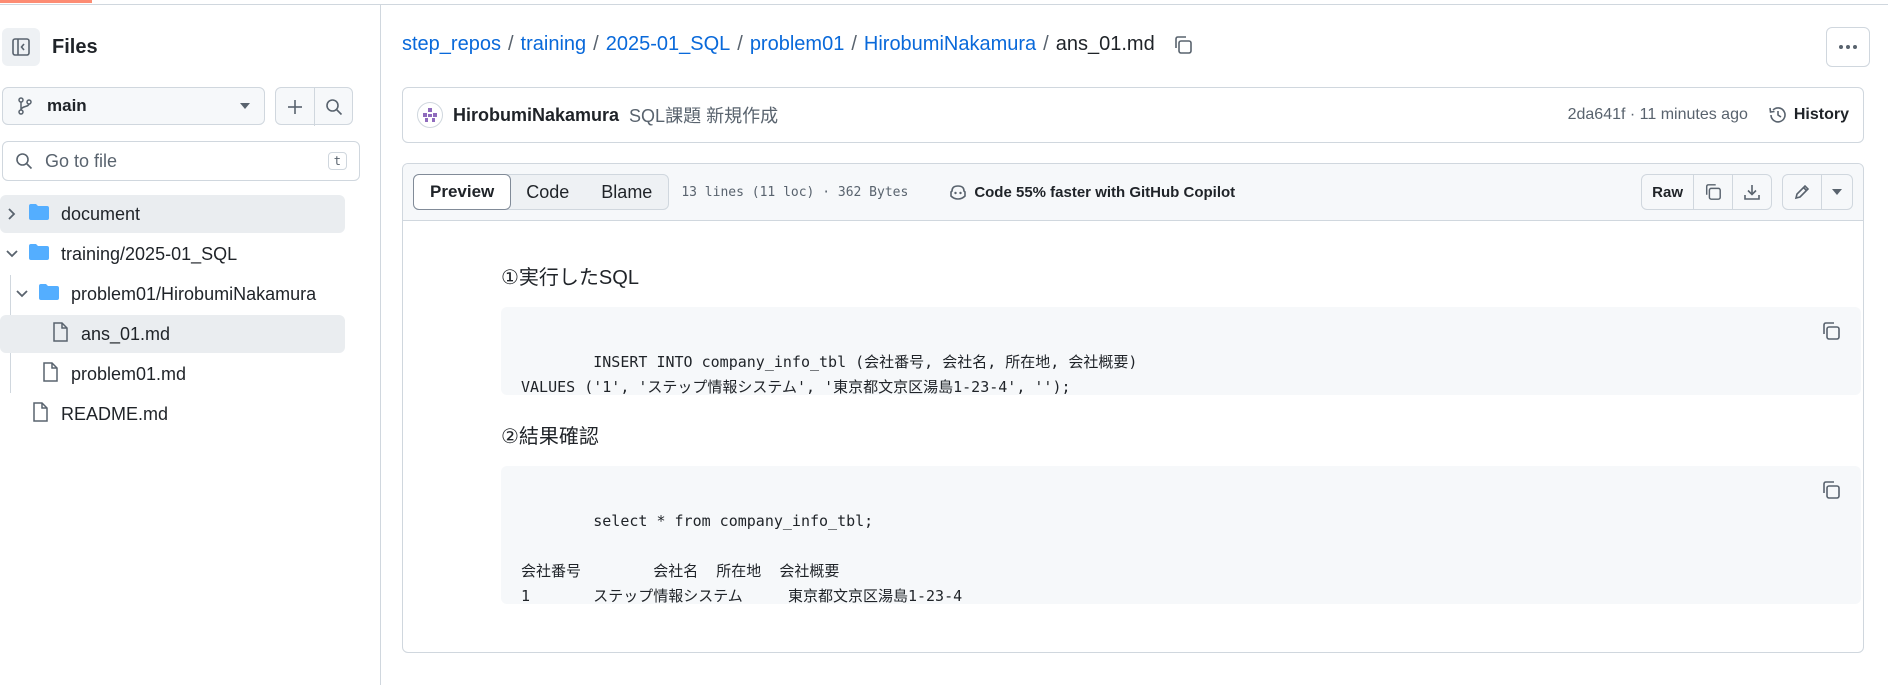  What do you see at coordinates (1777, 115) in the screenshot?
I see `history-icon` at bounding box center [1777, 115].